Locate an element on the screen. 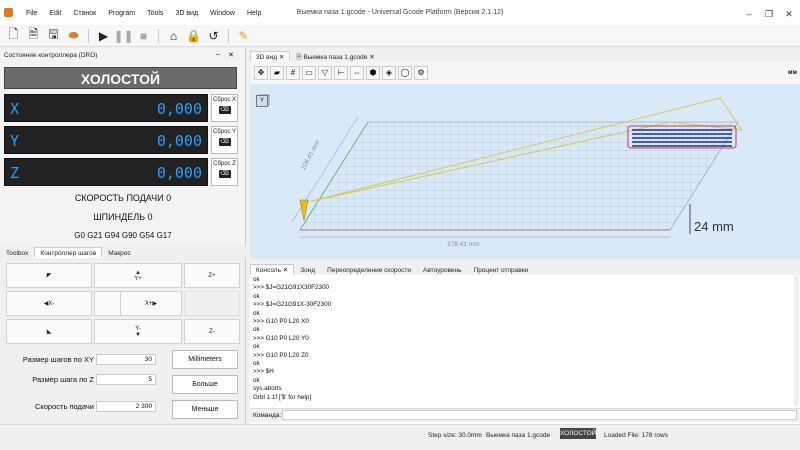 This screenshot has width=800, height=450. command-label: Команда: is located at coordinates (267, 415).